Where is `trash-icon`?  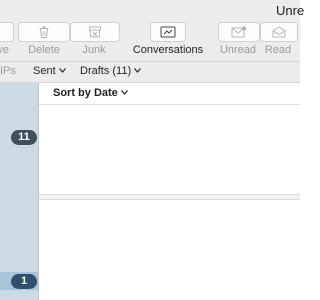 trash-icon is located at coordinates (44, 32).